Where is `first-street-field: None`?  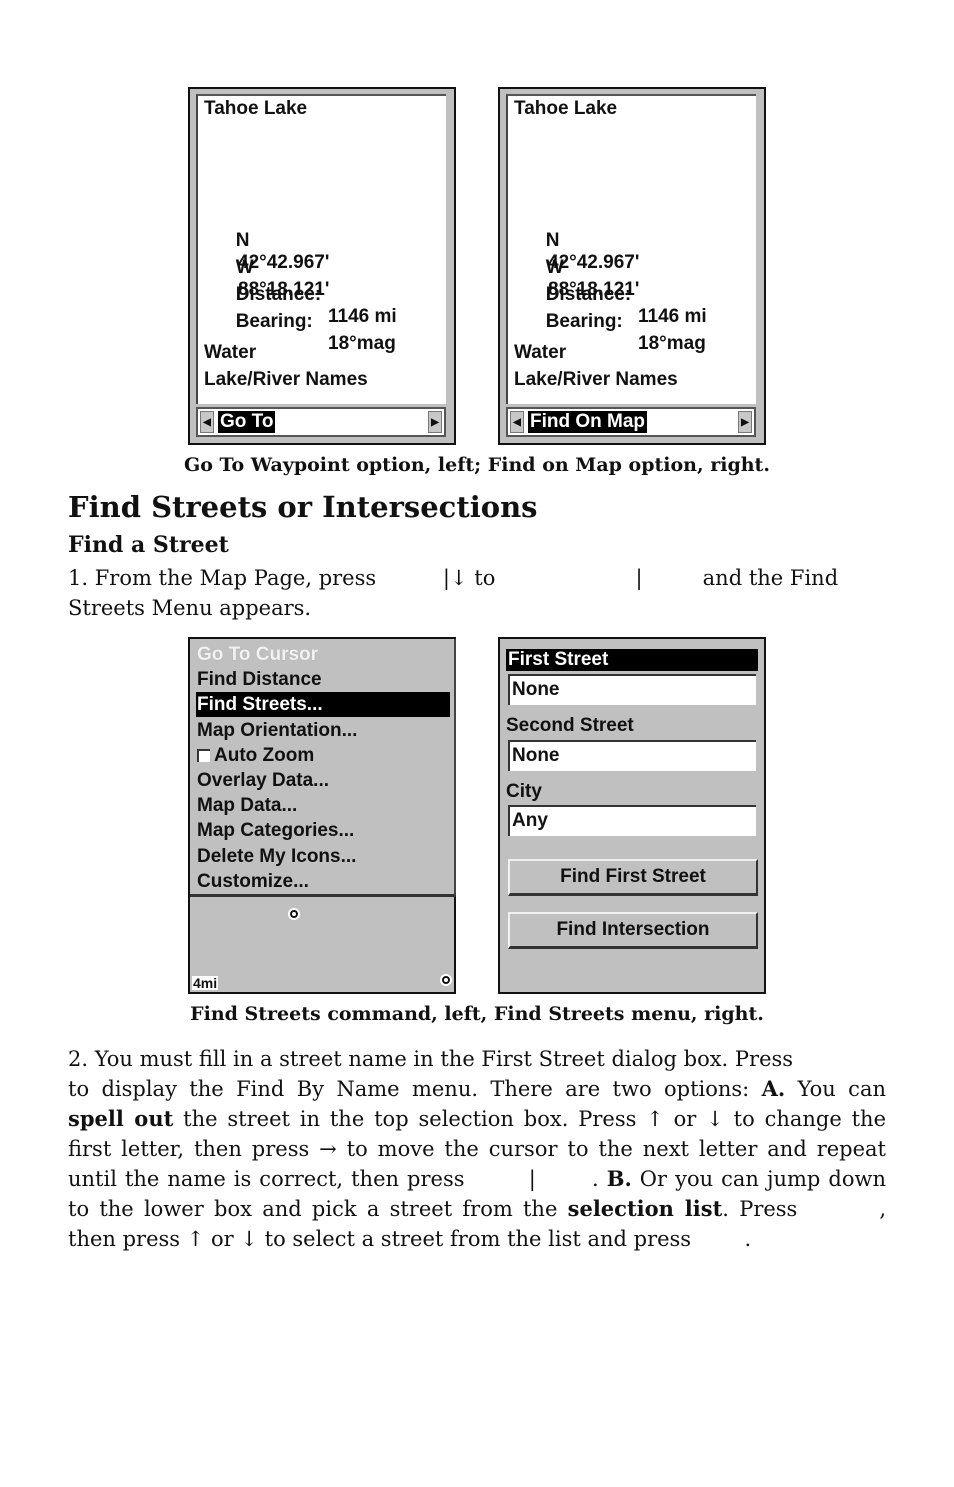
first-street-field: None is located at coordinates (632, 689).